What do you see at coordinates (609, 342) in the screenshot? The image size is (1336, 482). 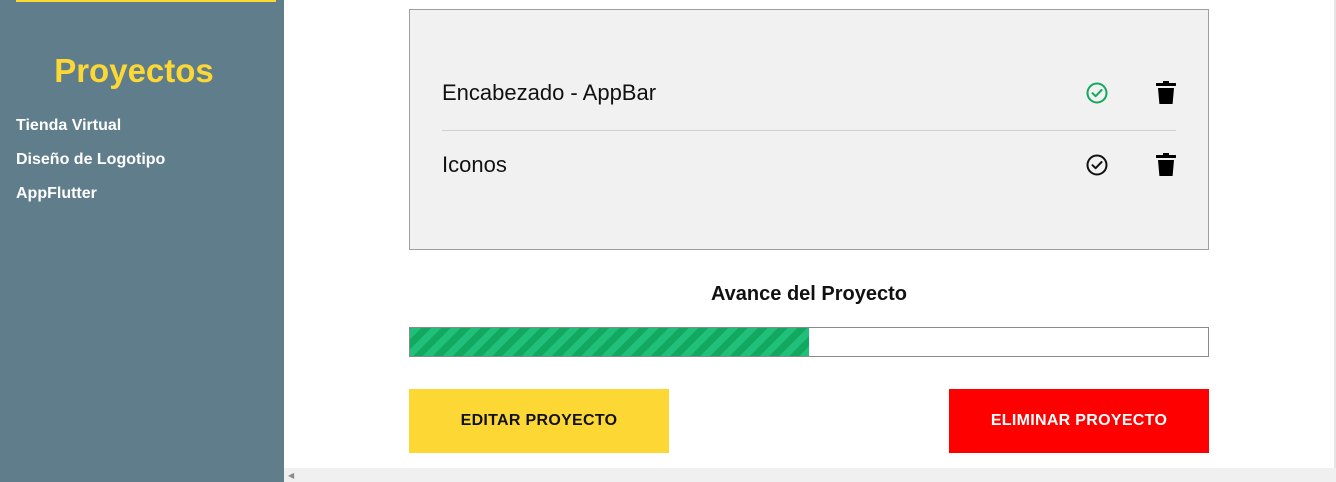 I see `progress-bar-fill` at bounding box center [609, 342].